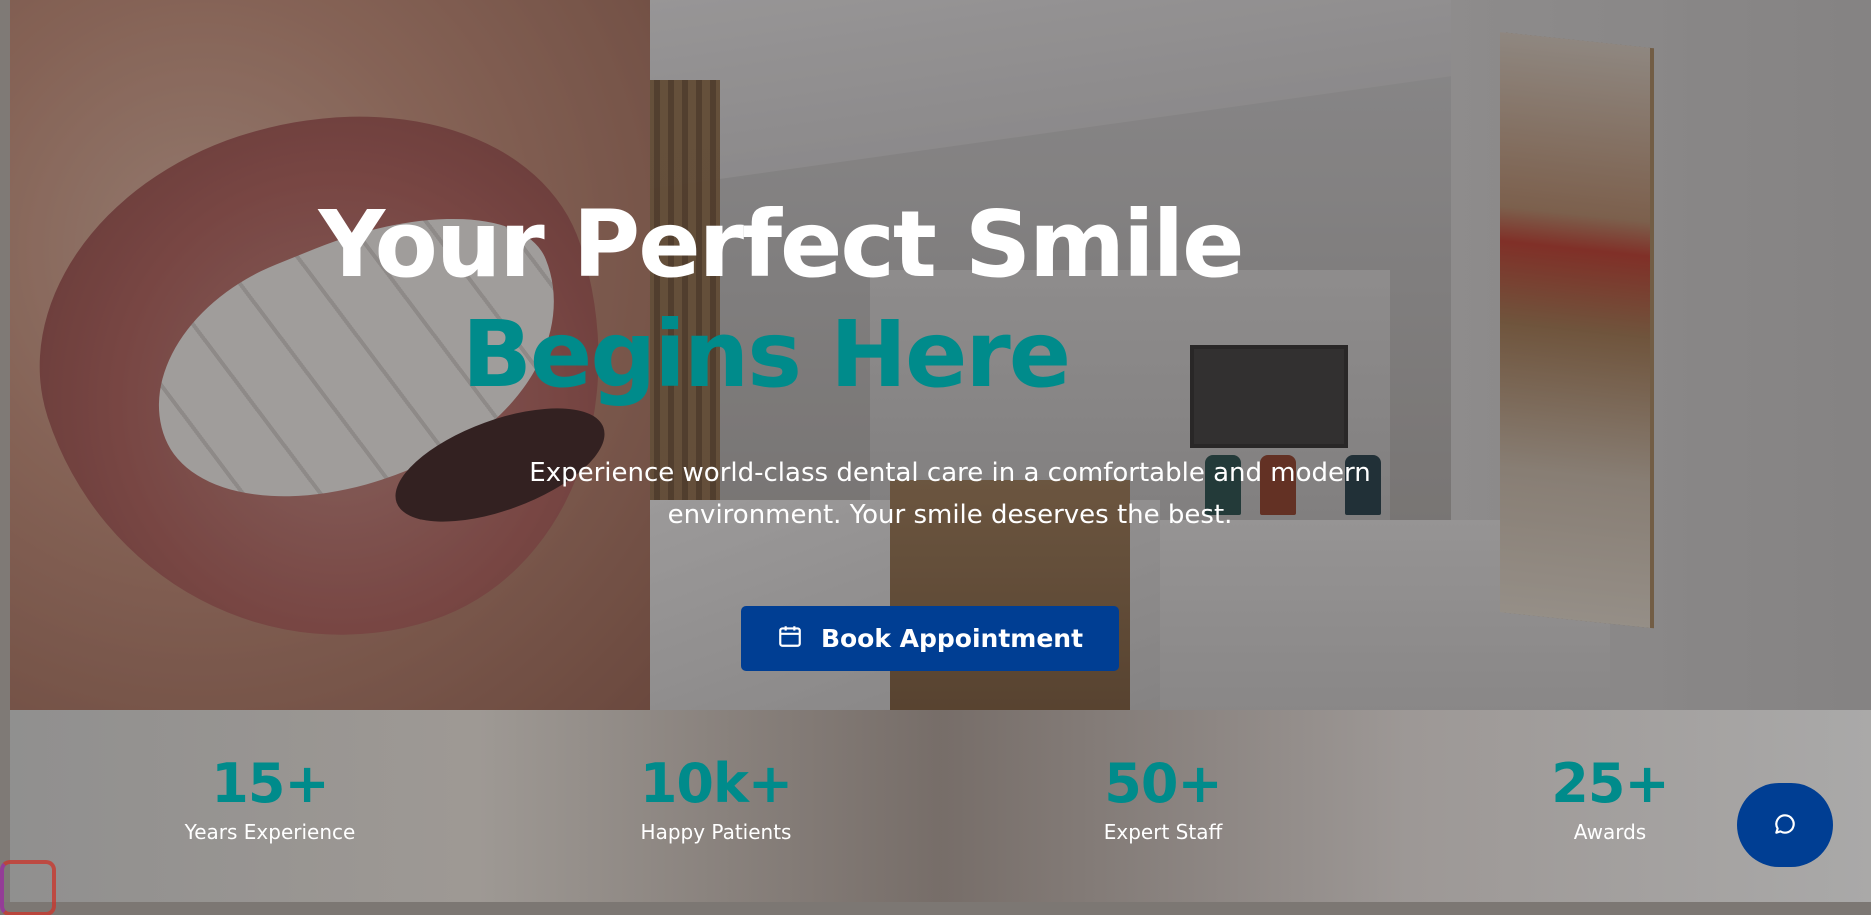  I want to click on chat-bubble-icon, so click(1785, 825).